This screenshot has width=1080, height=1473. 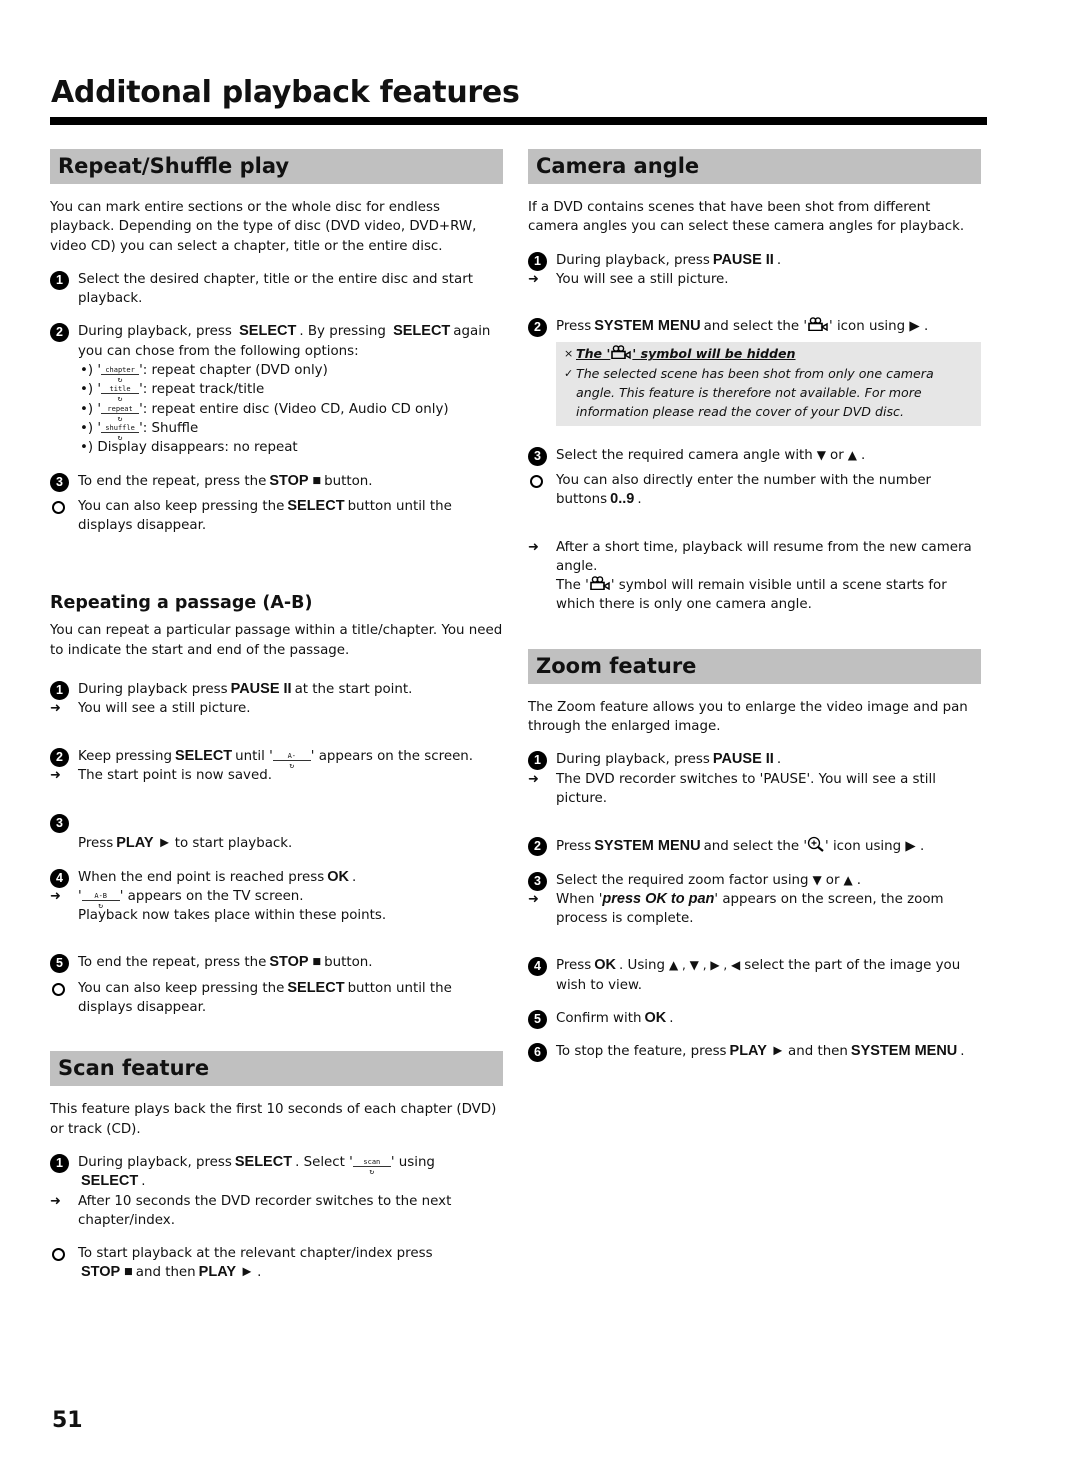 I want to click on osd-scan-icon: scan, so click(x=371, y=1162).